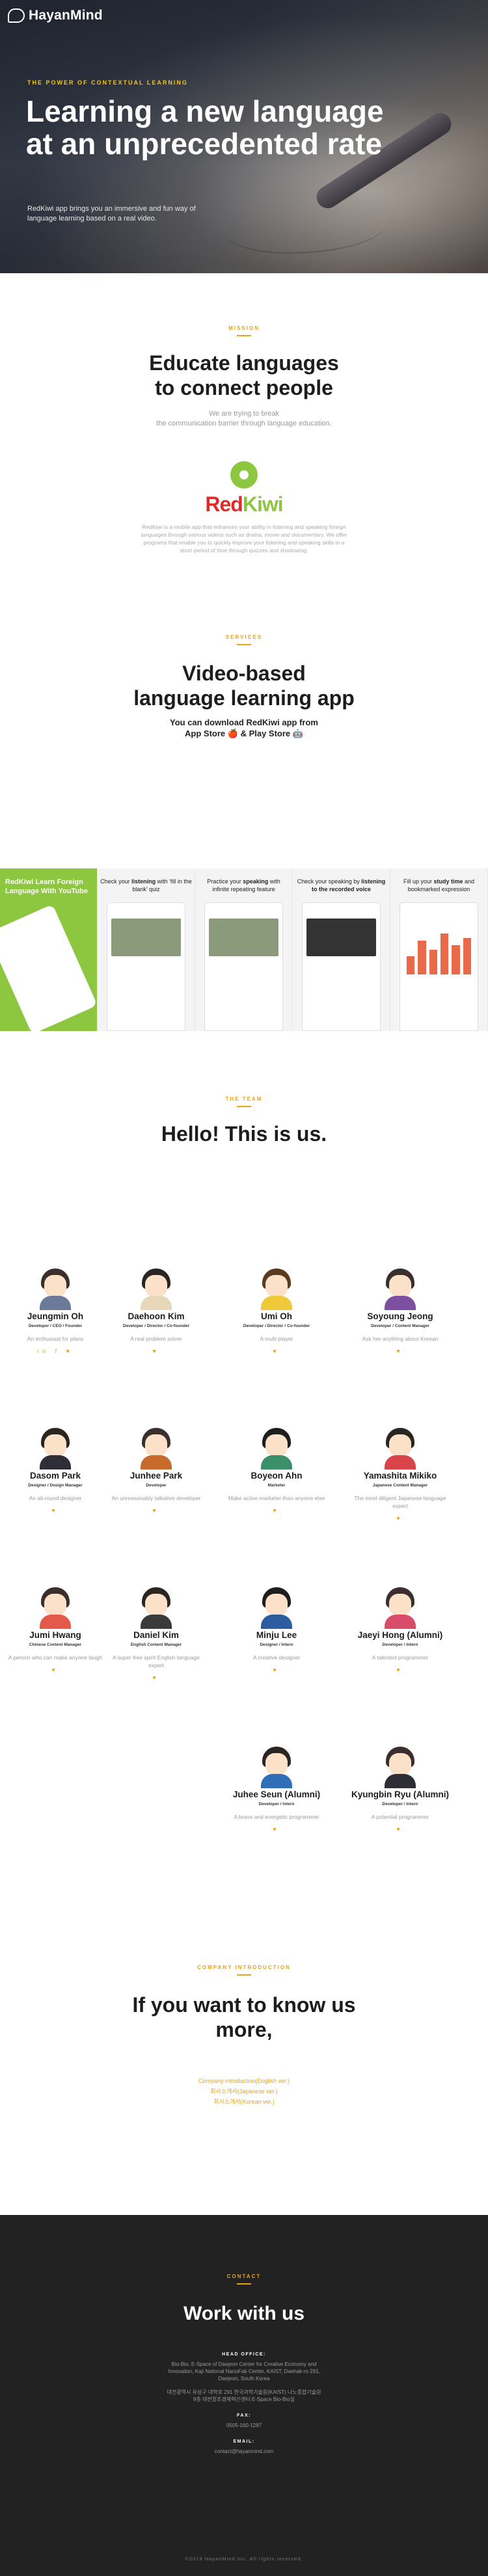 The height and width of the screenshot is (2576, 488). Describe the element at coordinates (55, 1351) in the screenshot. I see `social-icons: in f ♥` at that location.